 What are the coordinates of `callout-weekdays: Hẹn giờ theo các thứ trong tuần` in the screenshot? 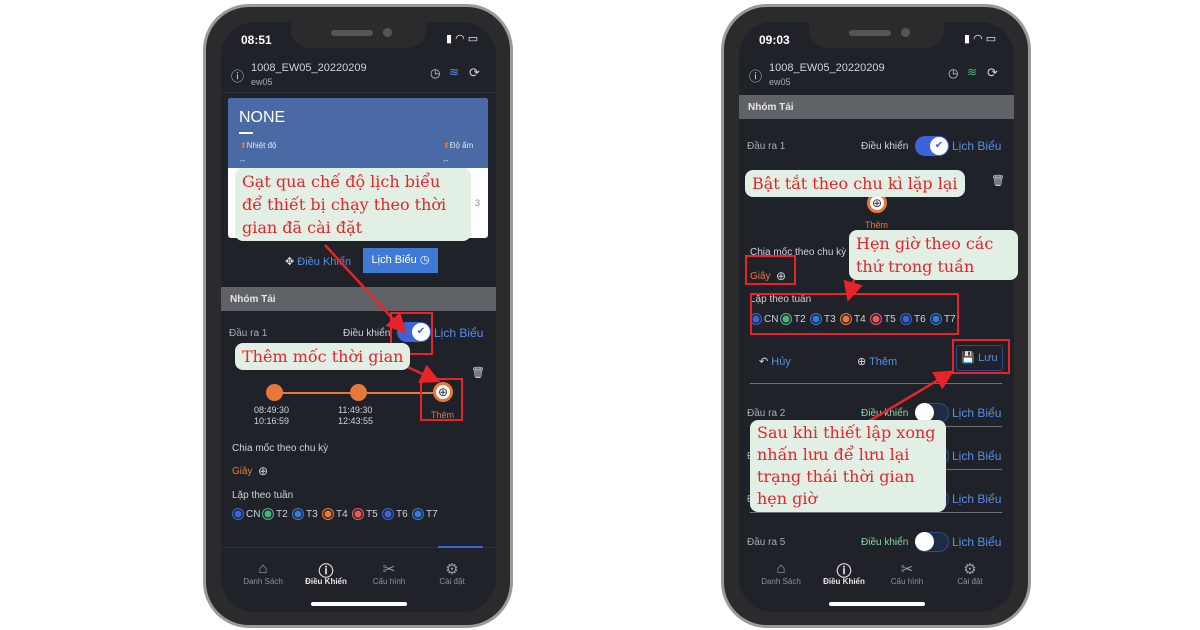 It's located at (933, 255).